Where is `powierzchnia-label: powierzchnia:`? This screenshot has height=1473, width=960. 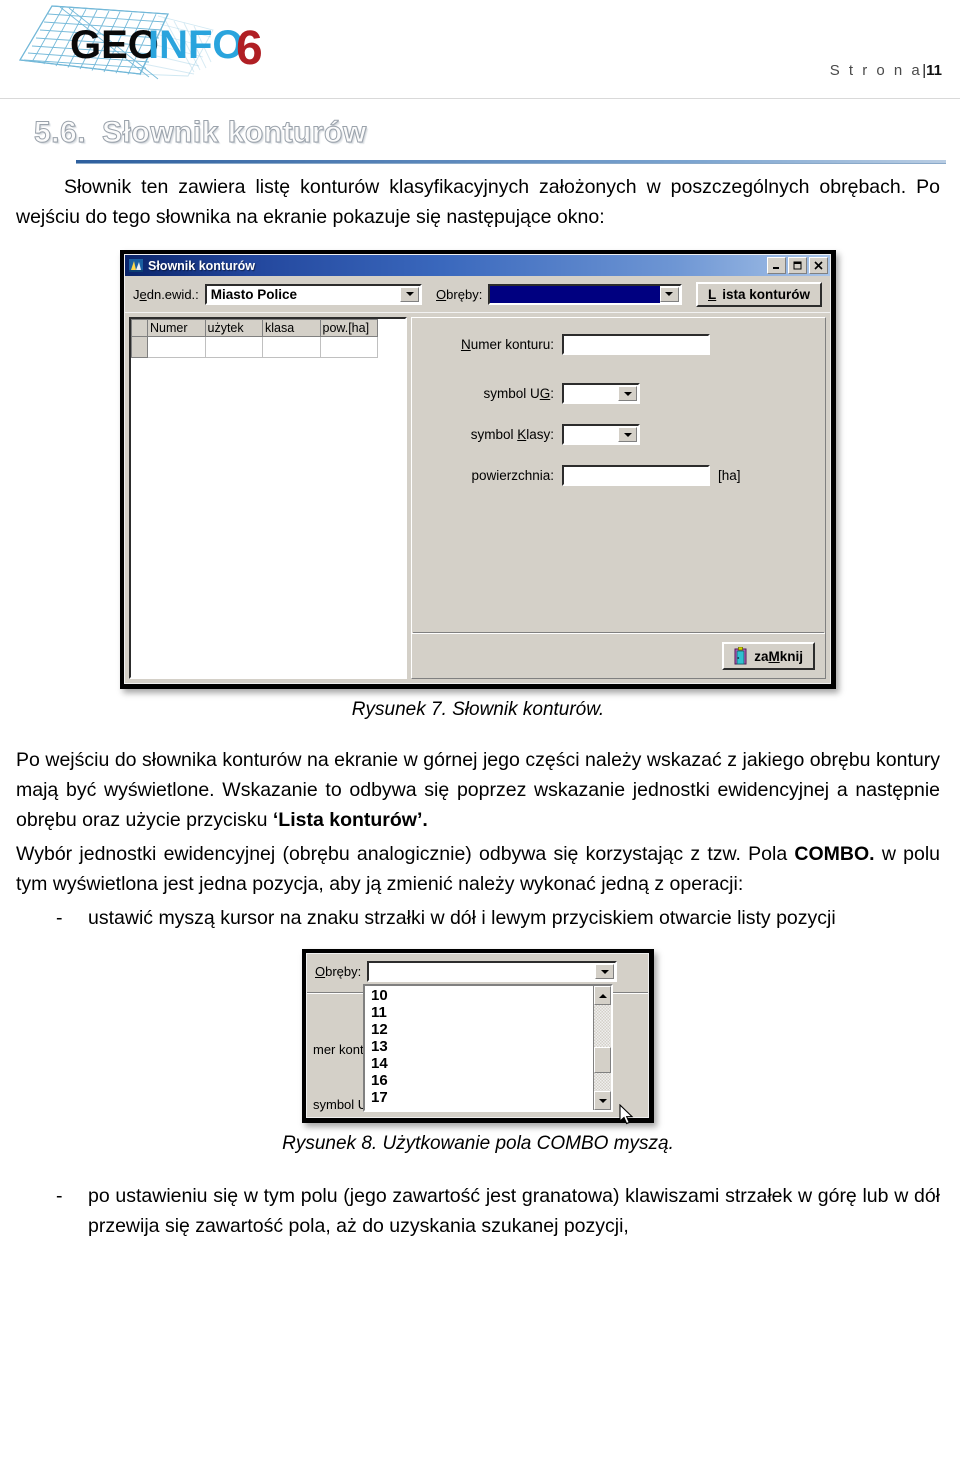 powierzchnia-label: powierzchnia: is located at coordinates (512, 475).